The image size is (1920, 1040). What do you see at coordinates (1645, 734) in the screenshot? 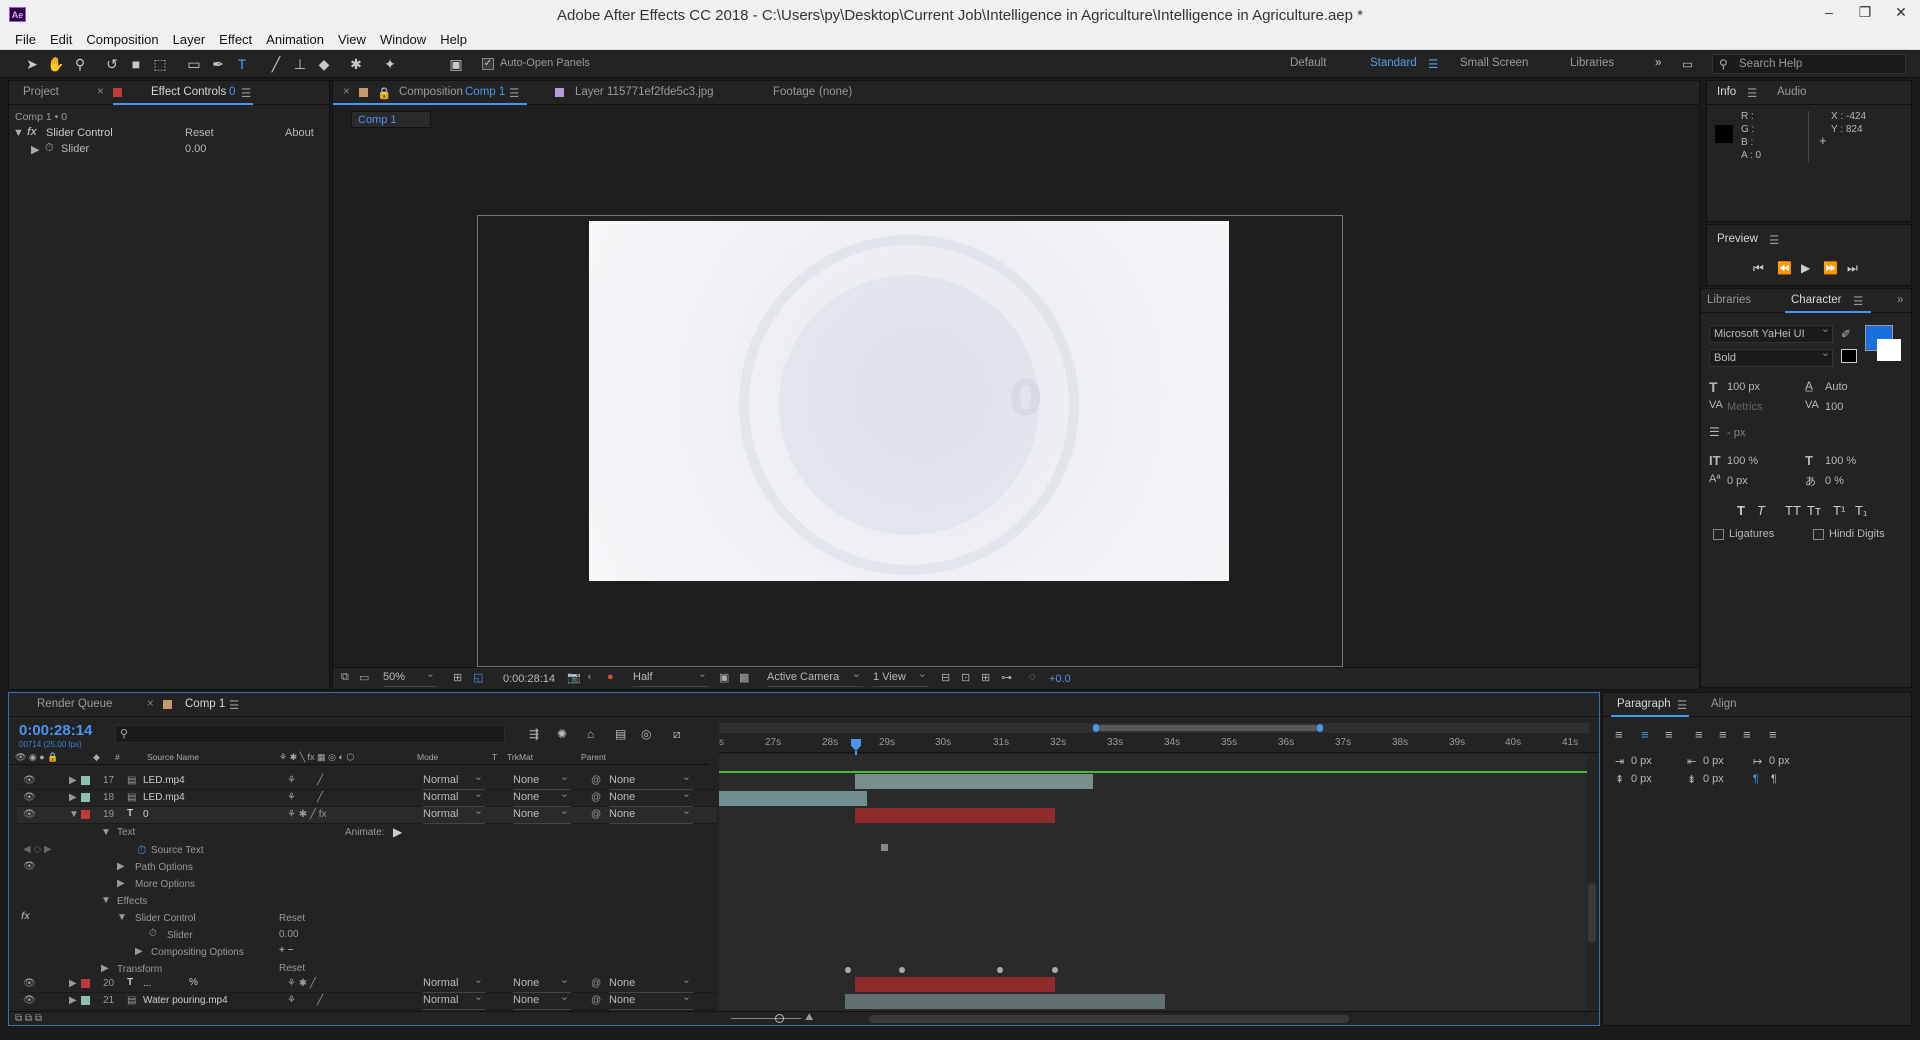
I see `align-center-icon: ≡` at bounding box center [1645, 734].